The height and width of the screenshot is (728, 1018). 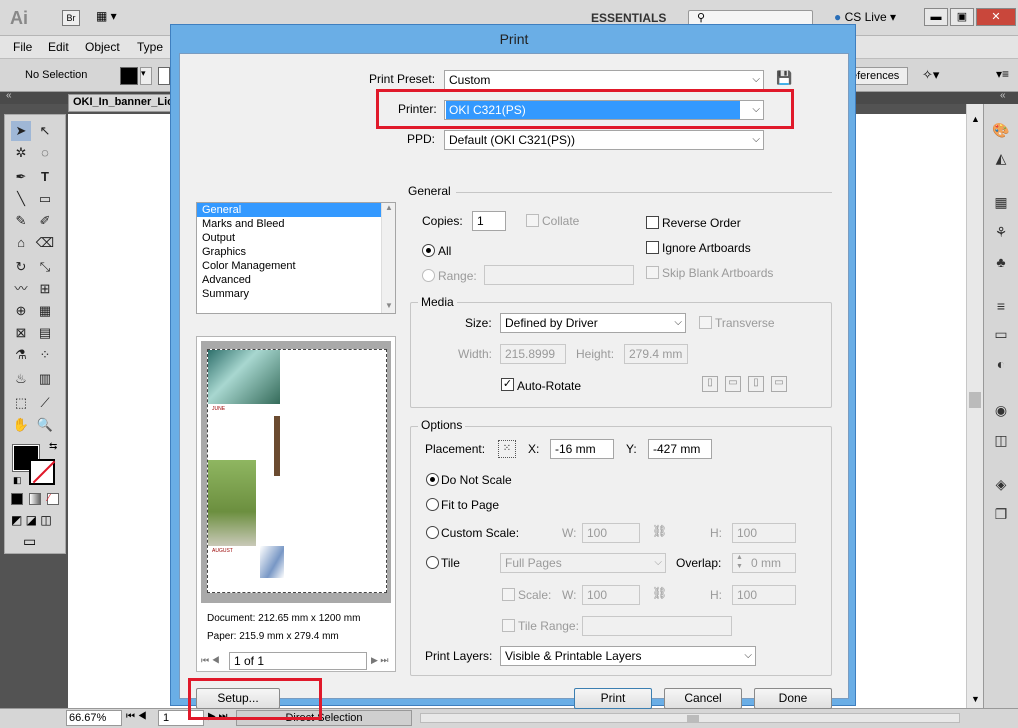 I want to click on pencil-tool-icon: ✐, so click(x=45, y=221).